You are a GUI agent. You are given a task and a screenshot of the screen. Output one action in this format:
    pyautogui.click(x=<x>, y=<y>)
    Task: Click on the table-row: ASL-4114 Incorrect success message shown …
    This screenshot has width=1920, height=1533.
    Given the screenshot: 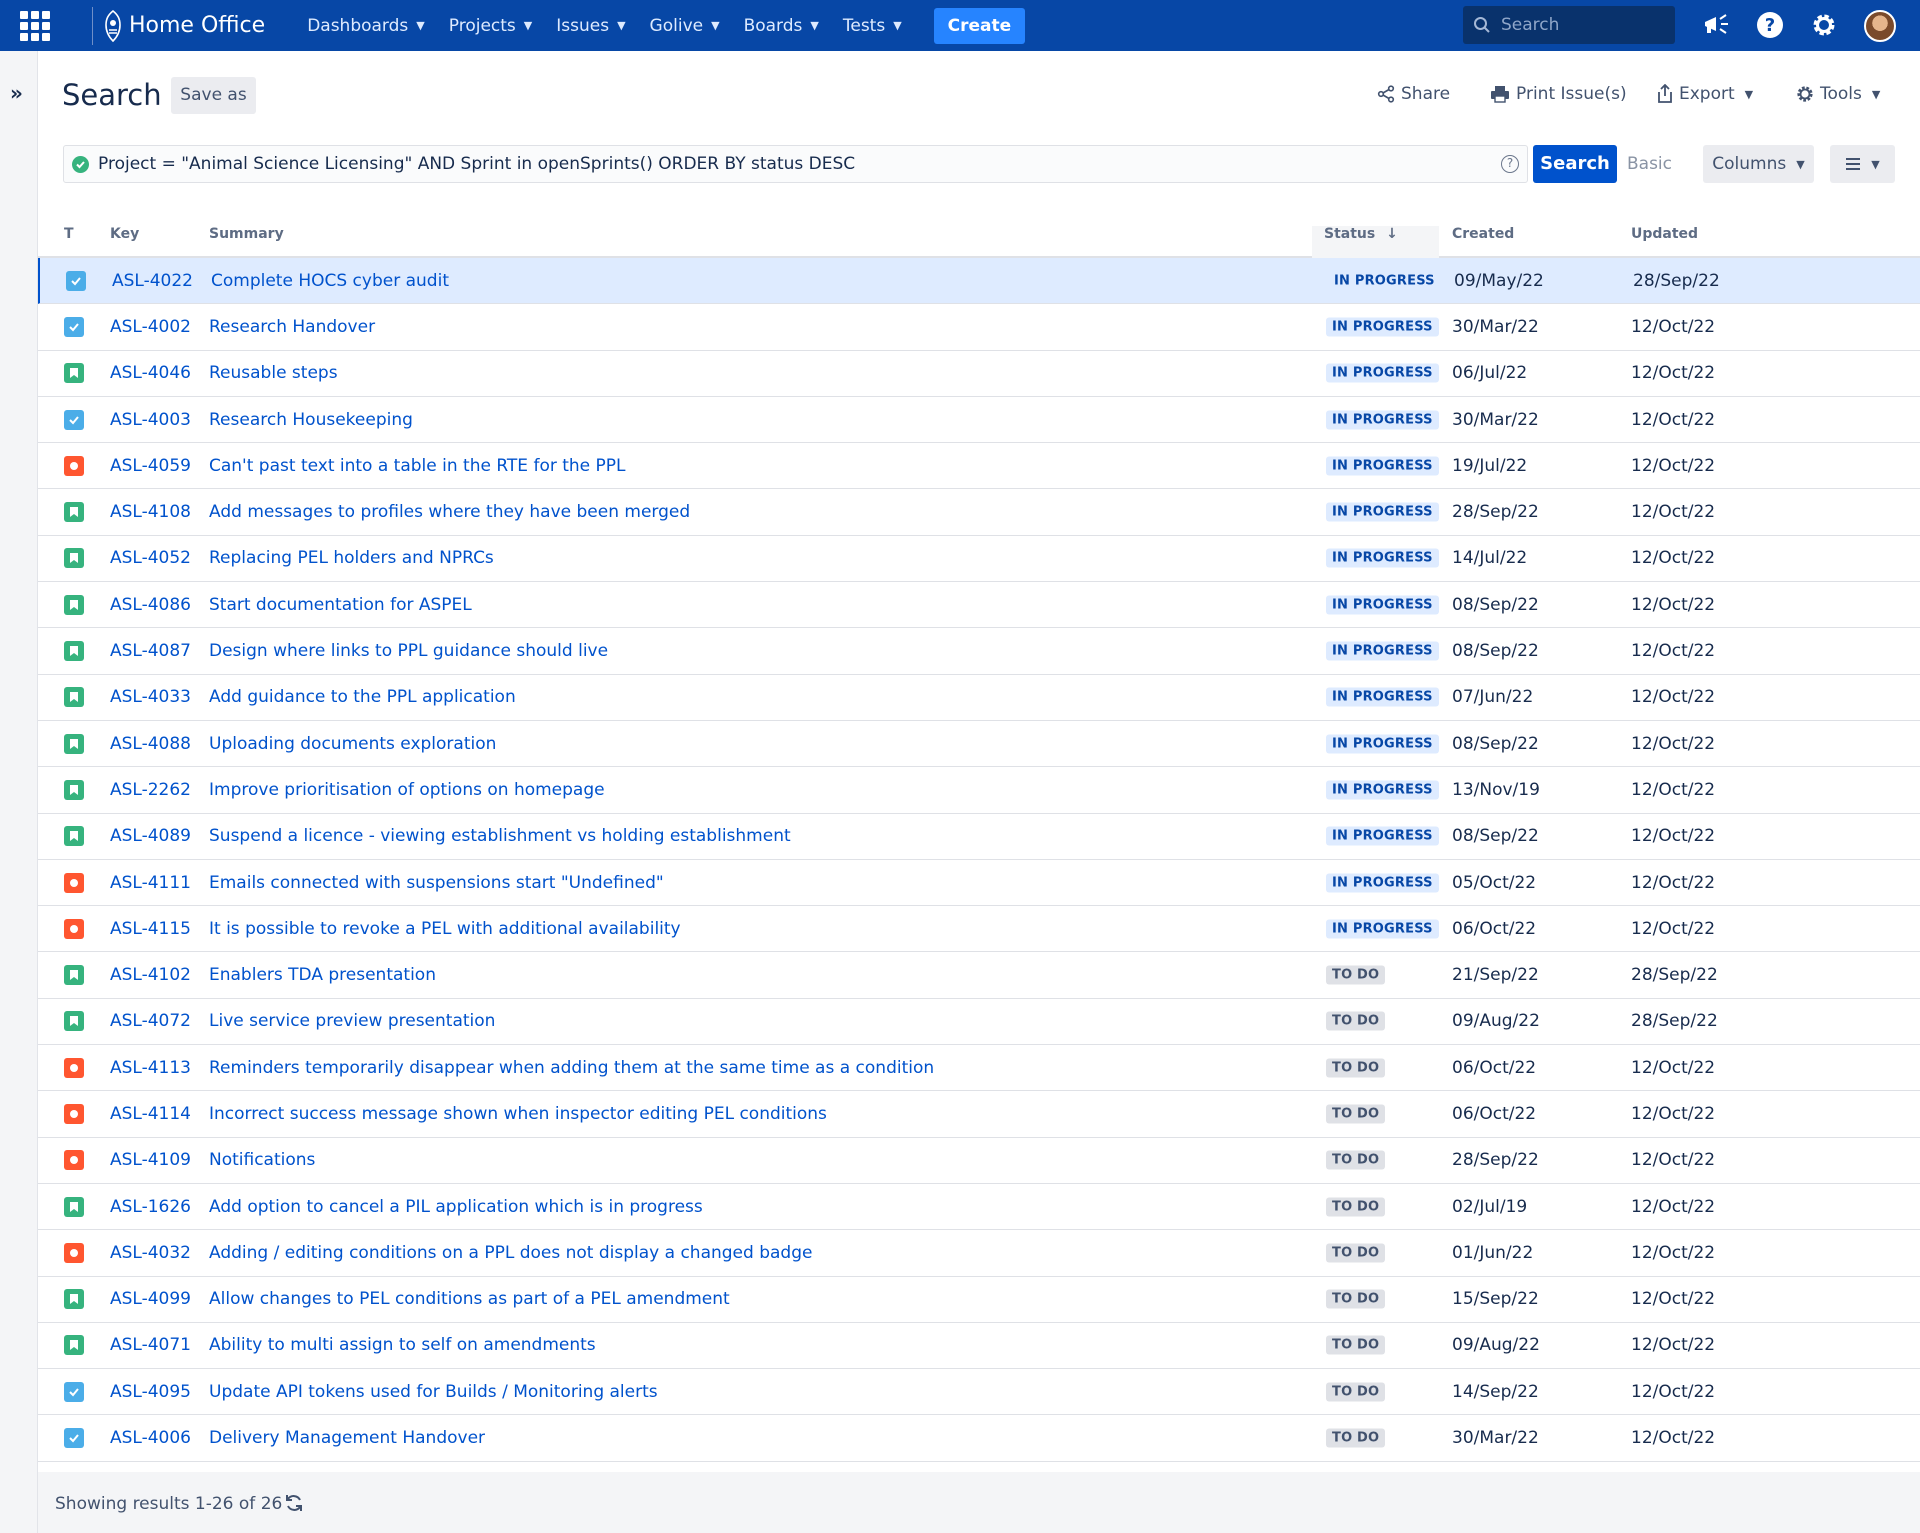 What is the action you would take?
    pyautogui.click(x=979, y=1114)
    